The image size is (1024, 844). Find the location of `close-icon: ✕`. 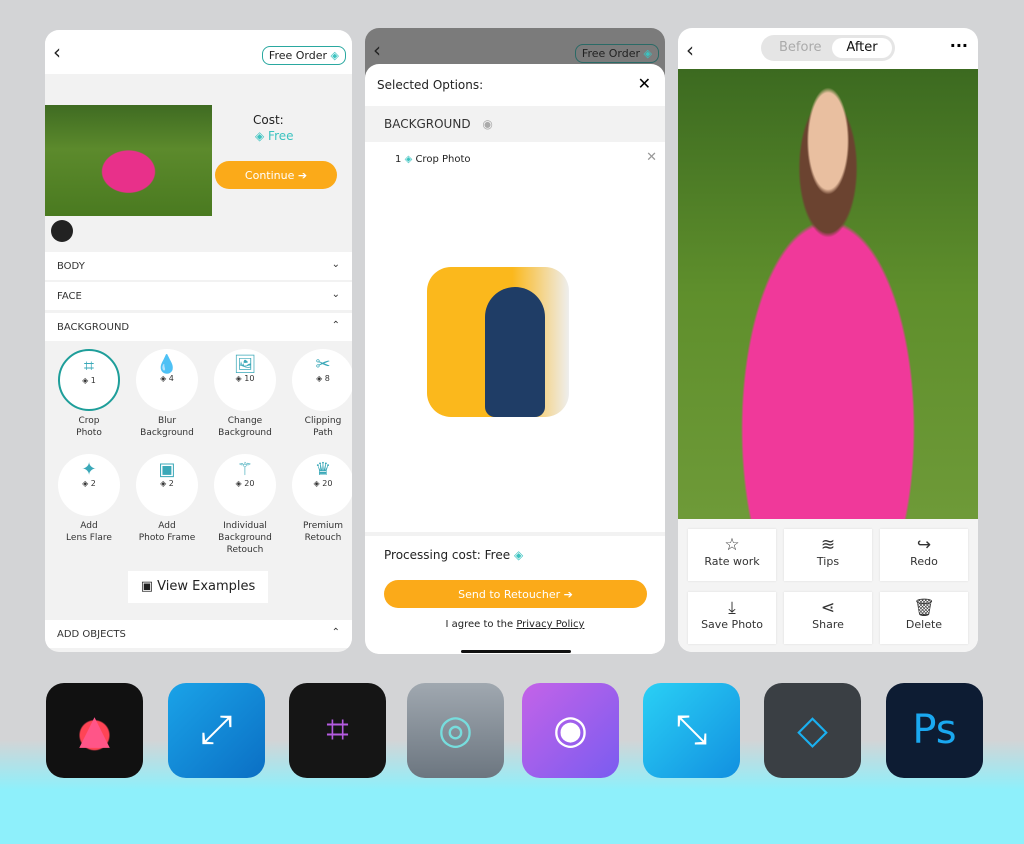

close-icon: ✕ is located at coordinates (644, 83).